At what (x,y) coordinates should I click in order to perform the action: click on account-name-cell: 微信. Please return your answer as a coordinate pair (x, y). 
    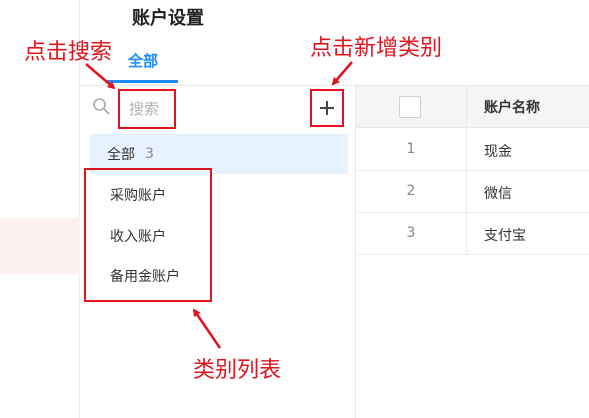
    Looking at the image, I should click on (498, 194).